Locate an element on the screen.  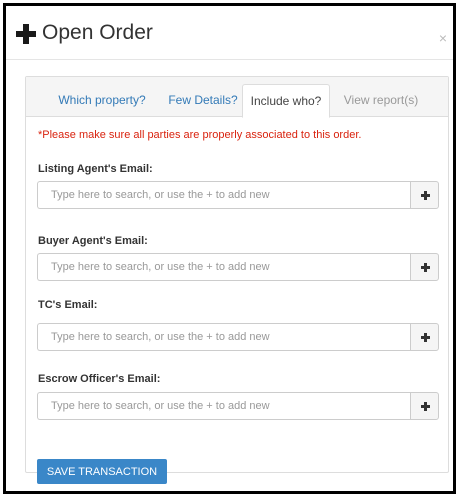
buyer-agent-email-group is located at coordinates (238, 267).